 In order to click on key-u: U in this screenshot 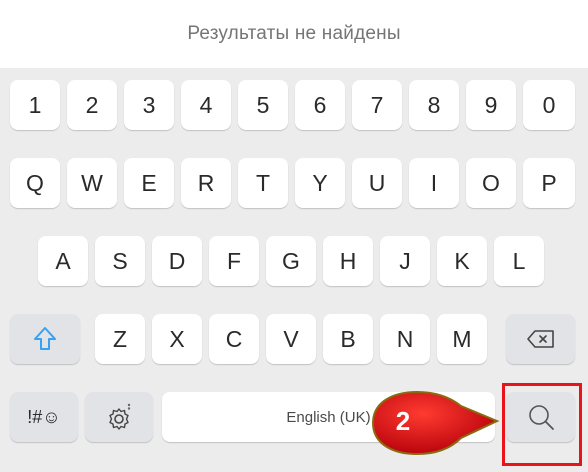, I will do `click(377, 183)`.